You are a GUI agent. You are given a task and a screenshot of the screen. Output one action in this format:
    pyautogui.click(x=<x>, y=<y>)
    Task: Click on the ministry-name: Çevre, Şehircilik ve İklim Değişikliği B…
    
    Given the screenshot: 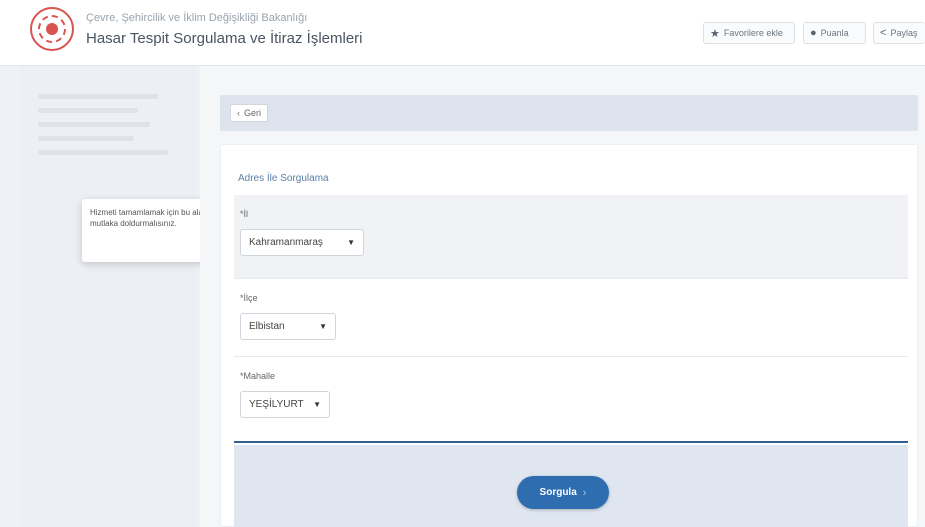 What is the action you would take?
    pyautogui.click(x=197, y=18)
    